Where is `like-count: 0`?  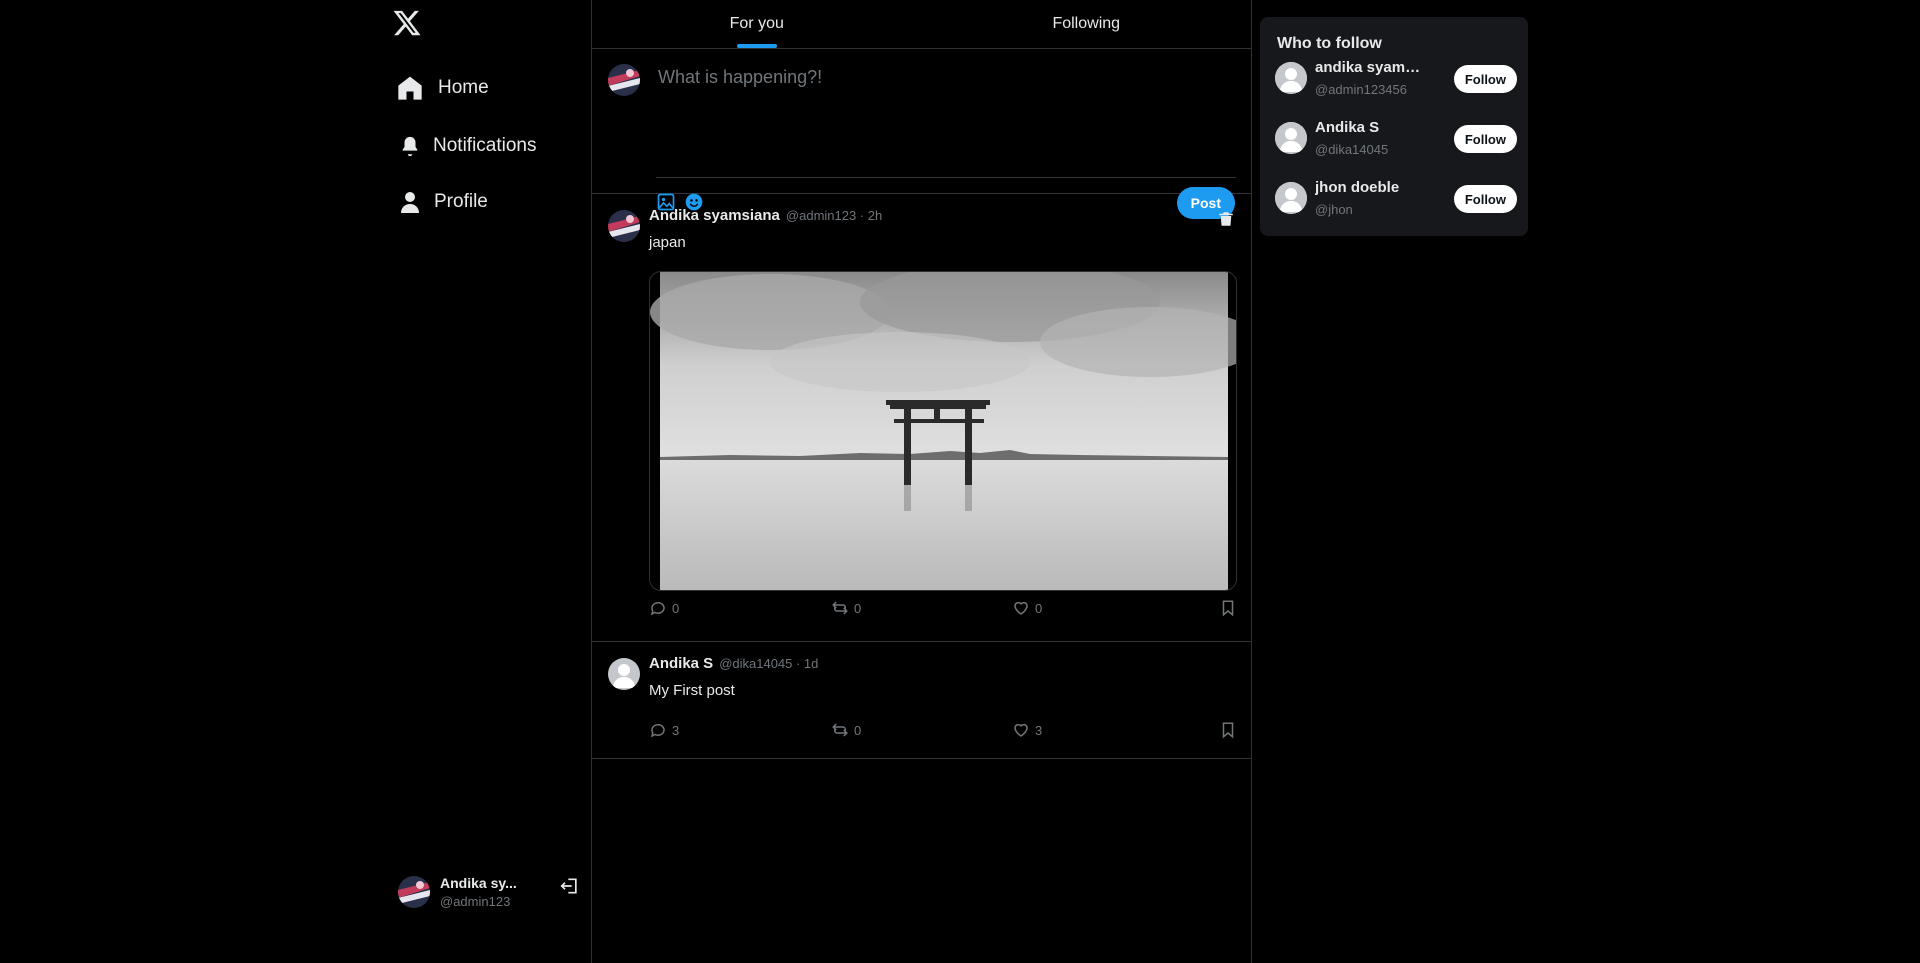
like-count: 0 is located at coordinates (1039, 608).